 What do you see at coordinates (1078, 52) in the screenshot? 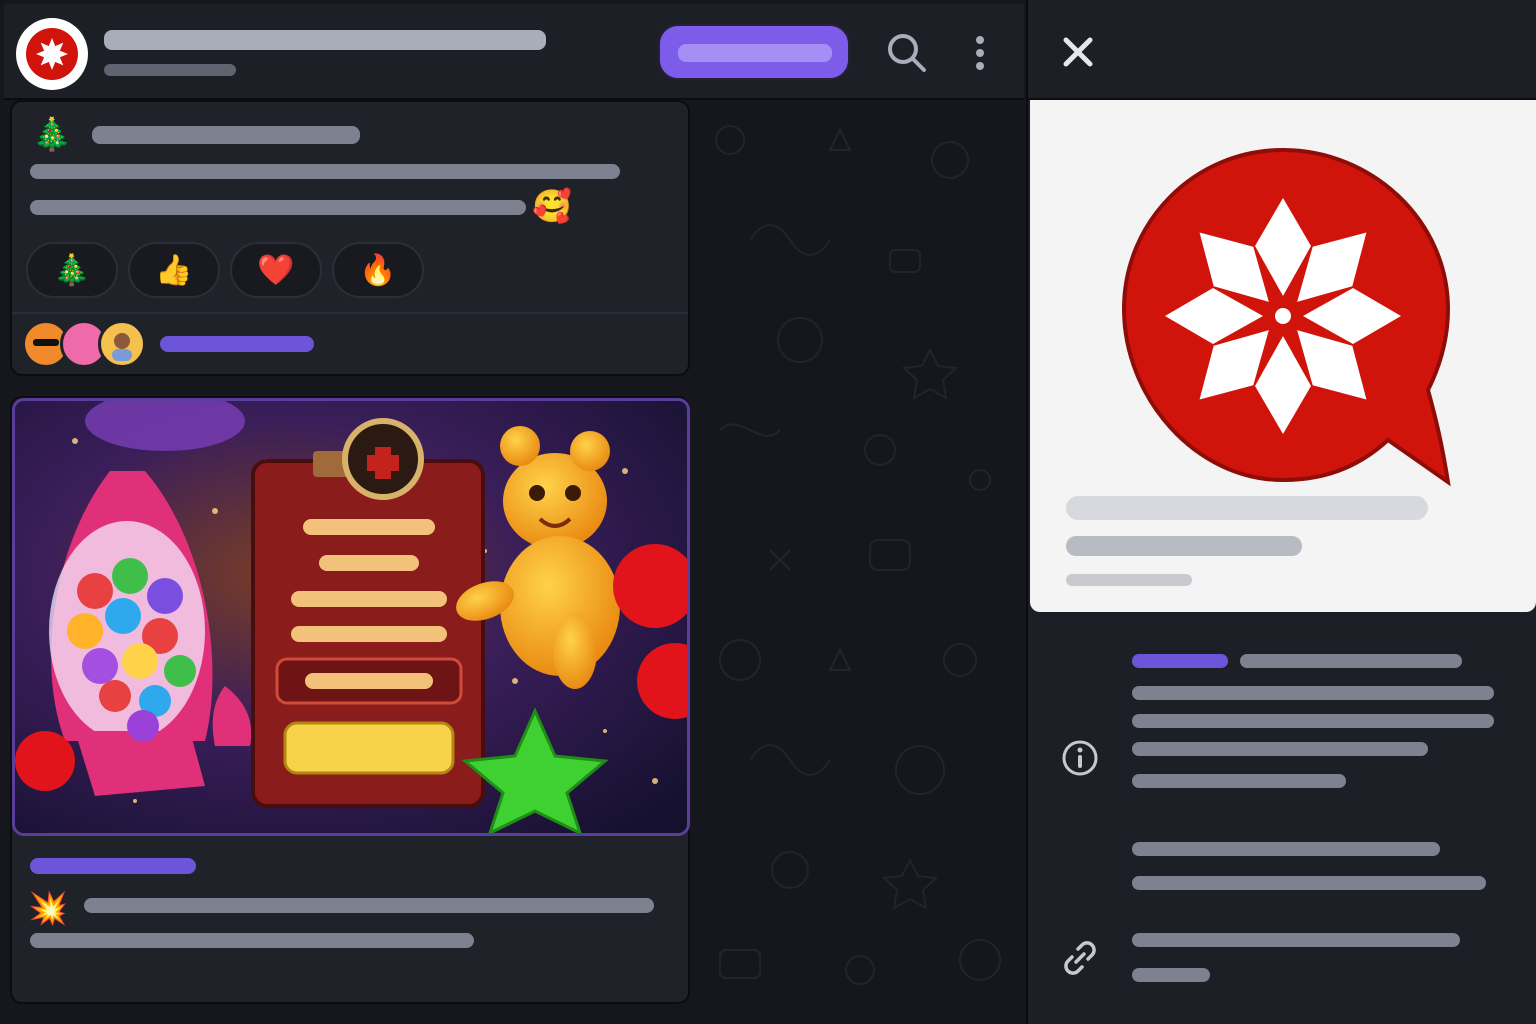
I see `close-icon` at bounding box center [1078, 52].